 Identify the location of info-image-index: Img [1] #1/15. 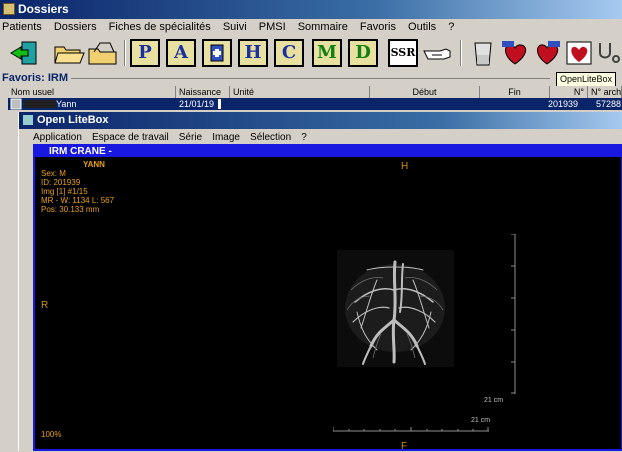
(64, 191).